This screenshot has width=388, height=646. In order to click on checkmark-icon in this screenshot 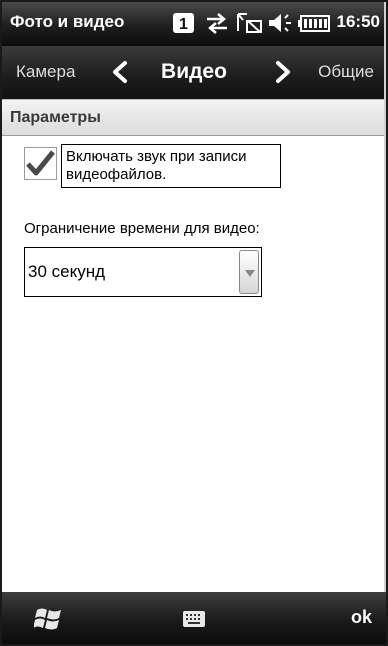, I will do `click(40, 163)`.